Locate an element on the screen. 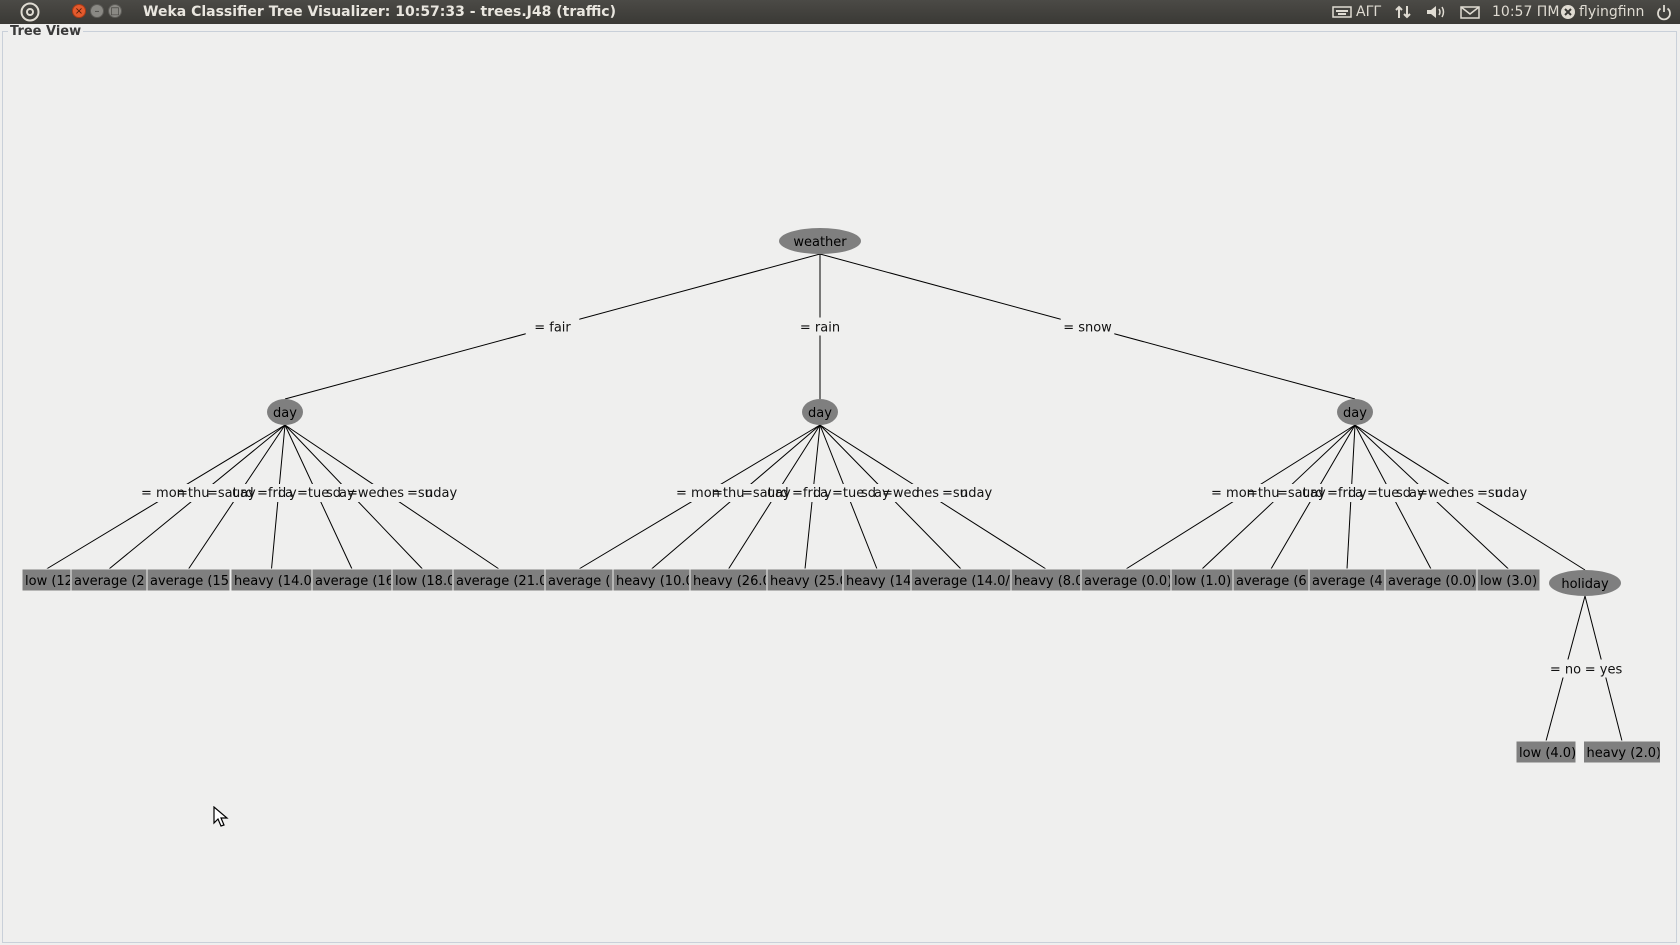  node-label: heavy (14. is located at coordinates (880, 581).